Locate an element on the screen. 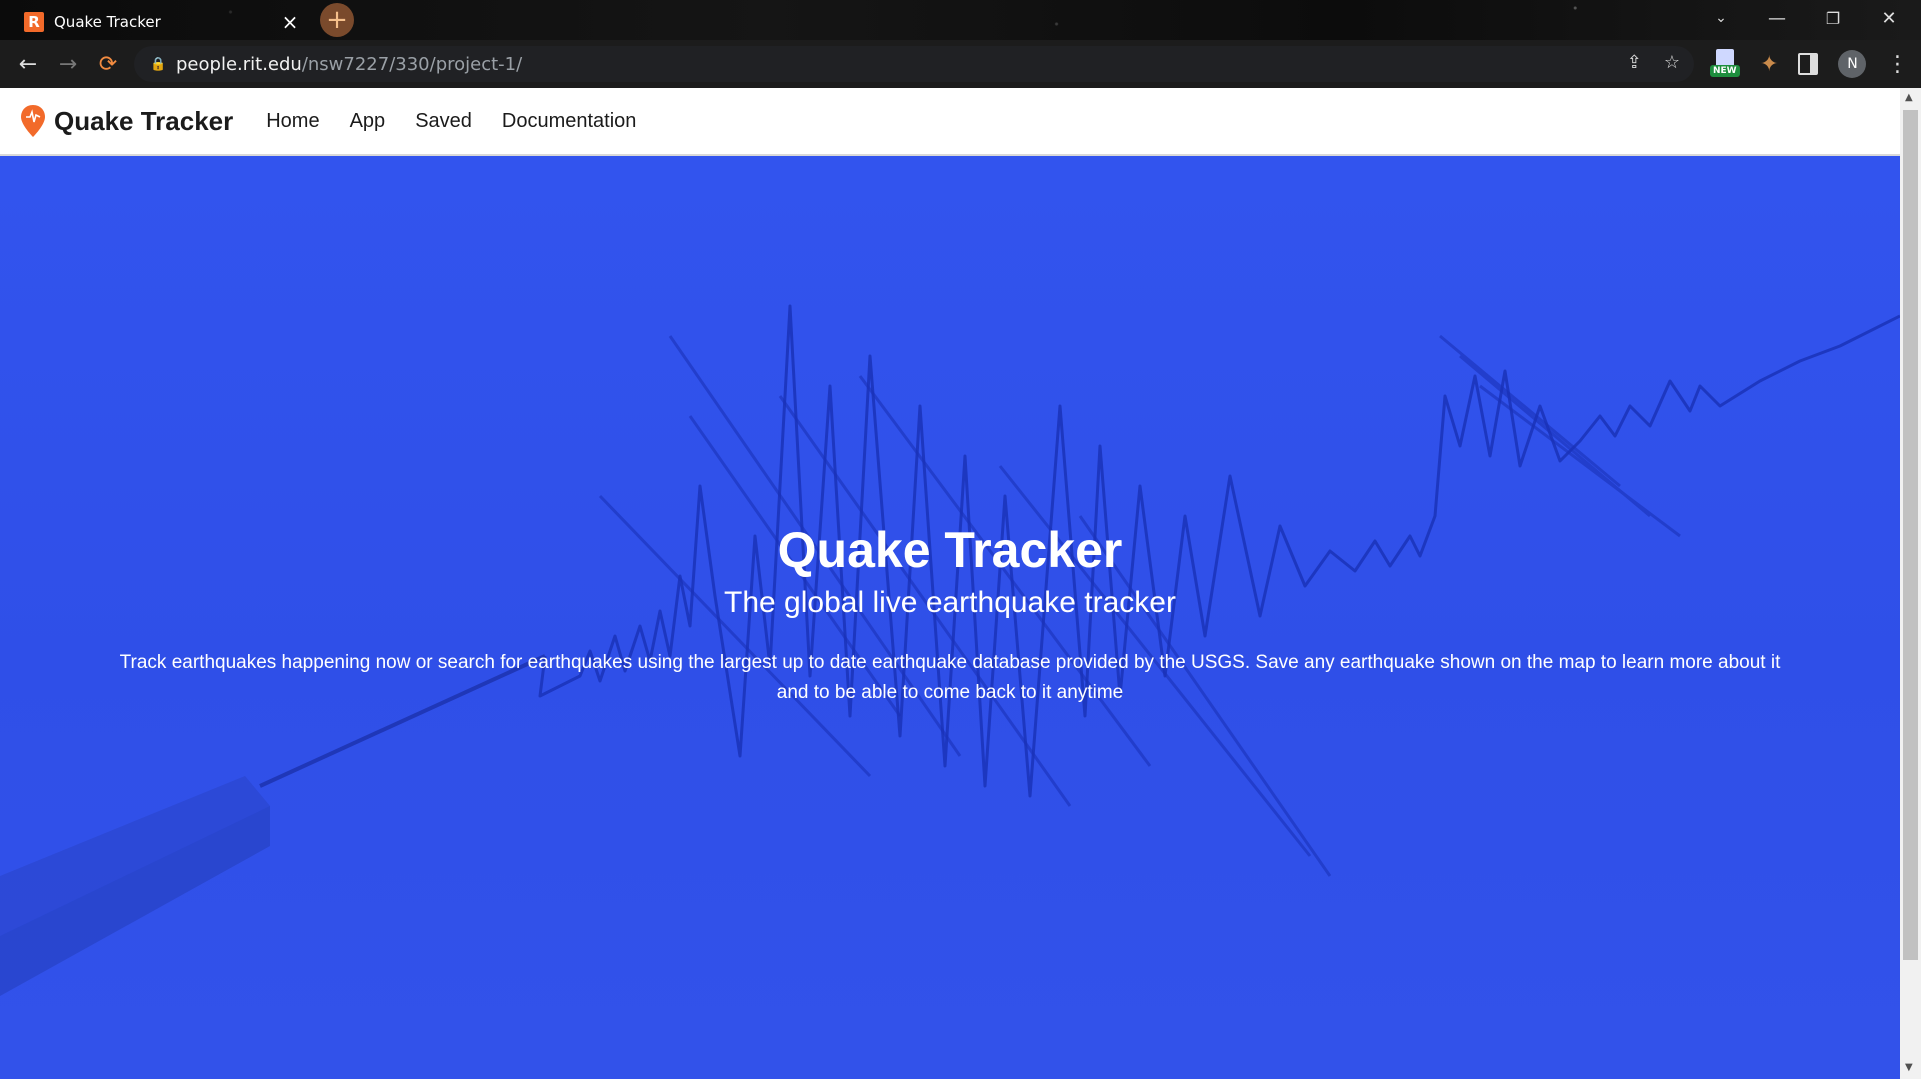 This screenshot has width=1921, height=1079. window-close-icon: ✕ is located at coordinates (1889, 18).